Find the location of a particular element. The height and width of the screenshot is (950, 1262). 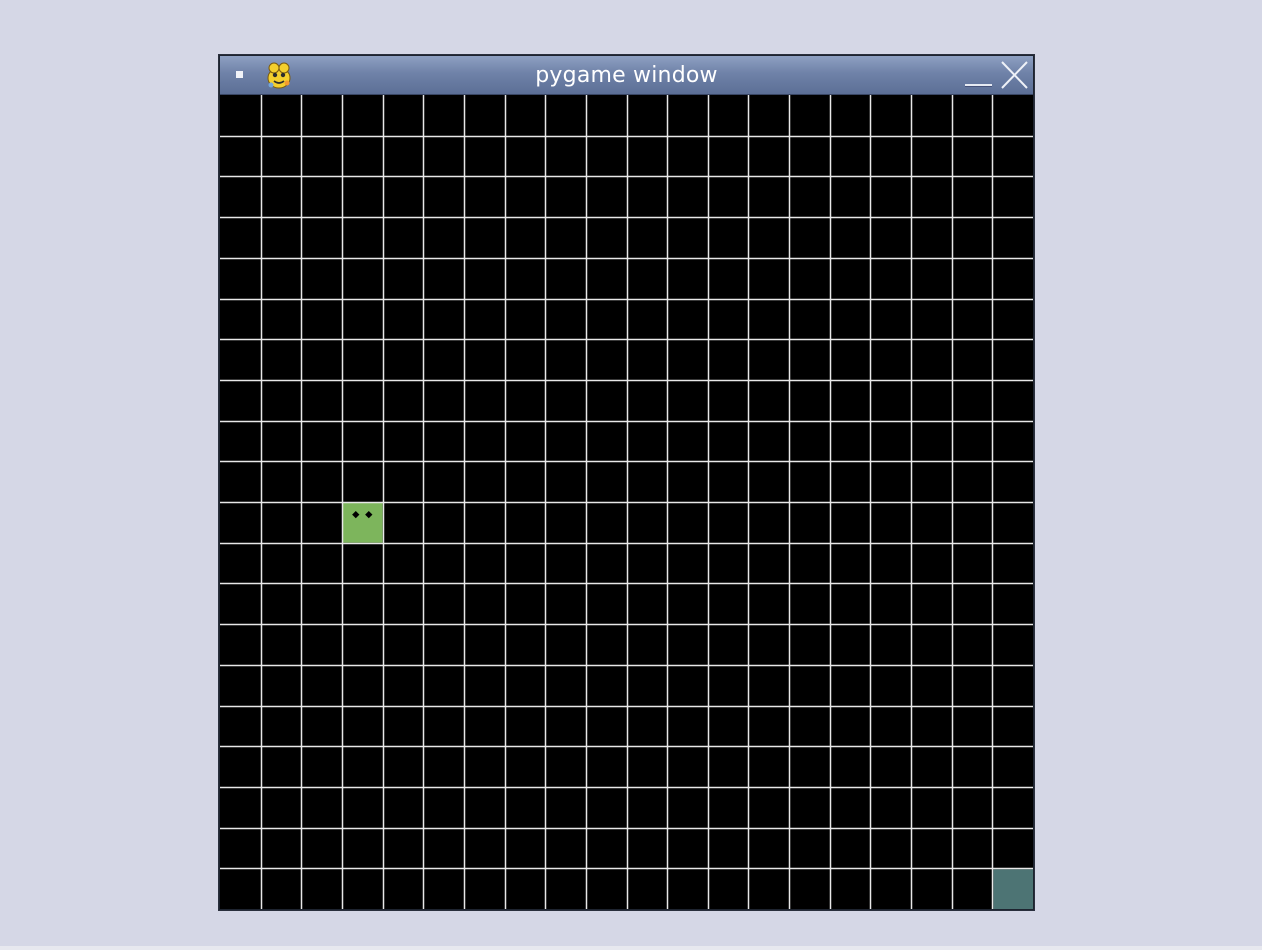

food-cell is located at coordinates (1013, 889).